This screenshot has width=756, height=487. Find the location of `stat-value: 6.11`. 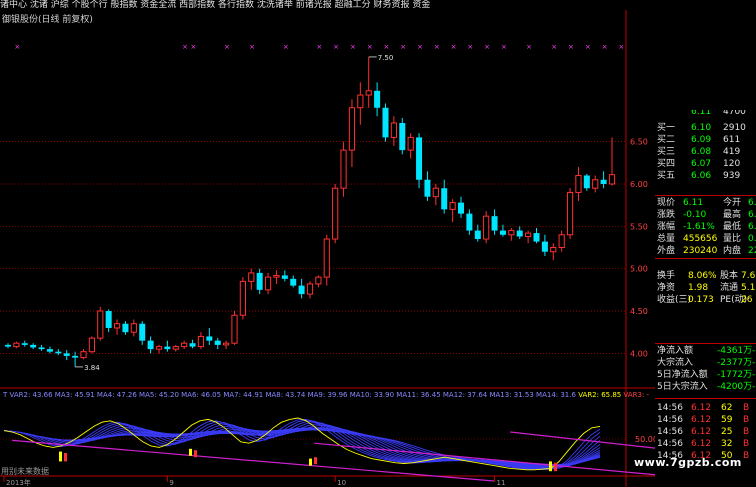

stat-value: 6.11 is located at coordinates (693, 203).